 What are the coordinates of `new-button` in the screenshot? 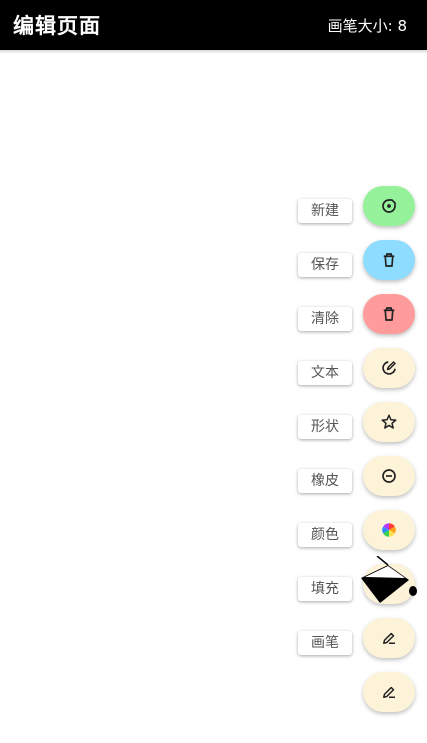 It's located at (389, 206).